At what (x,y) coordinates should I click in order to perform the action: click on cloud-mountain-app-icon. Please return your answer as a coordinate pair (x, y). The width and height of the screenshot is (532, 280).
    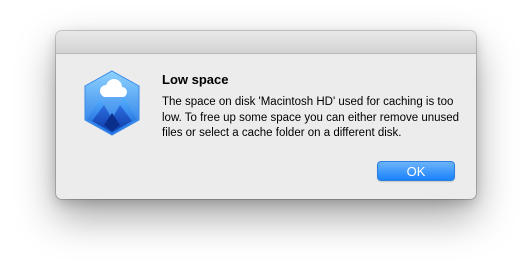
    Looking at the image, I should click on (112, 103).